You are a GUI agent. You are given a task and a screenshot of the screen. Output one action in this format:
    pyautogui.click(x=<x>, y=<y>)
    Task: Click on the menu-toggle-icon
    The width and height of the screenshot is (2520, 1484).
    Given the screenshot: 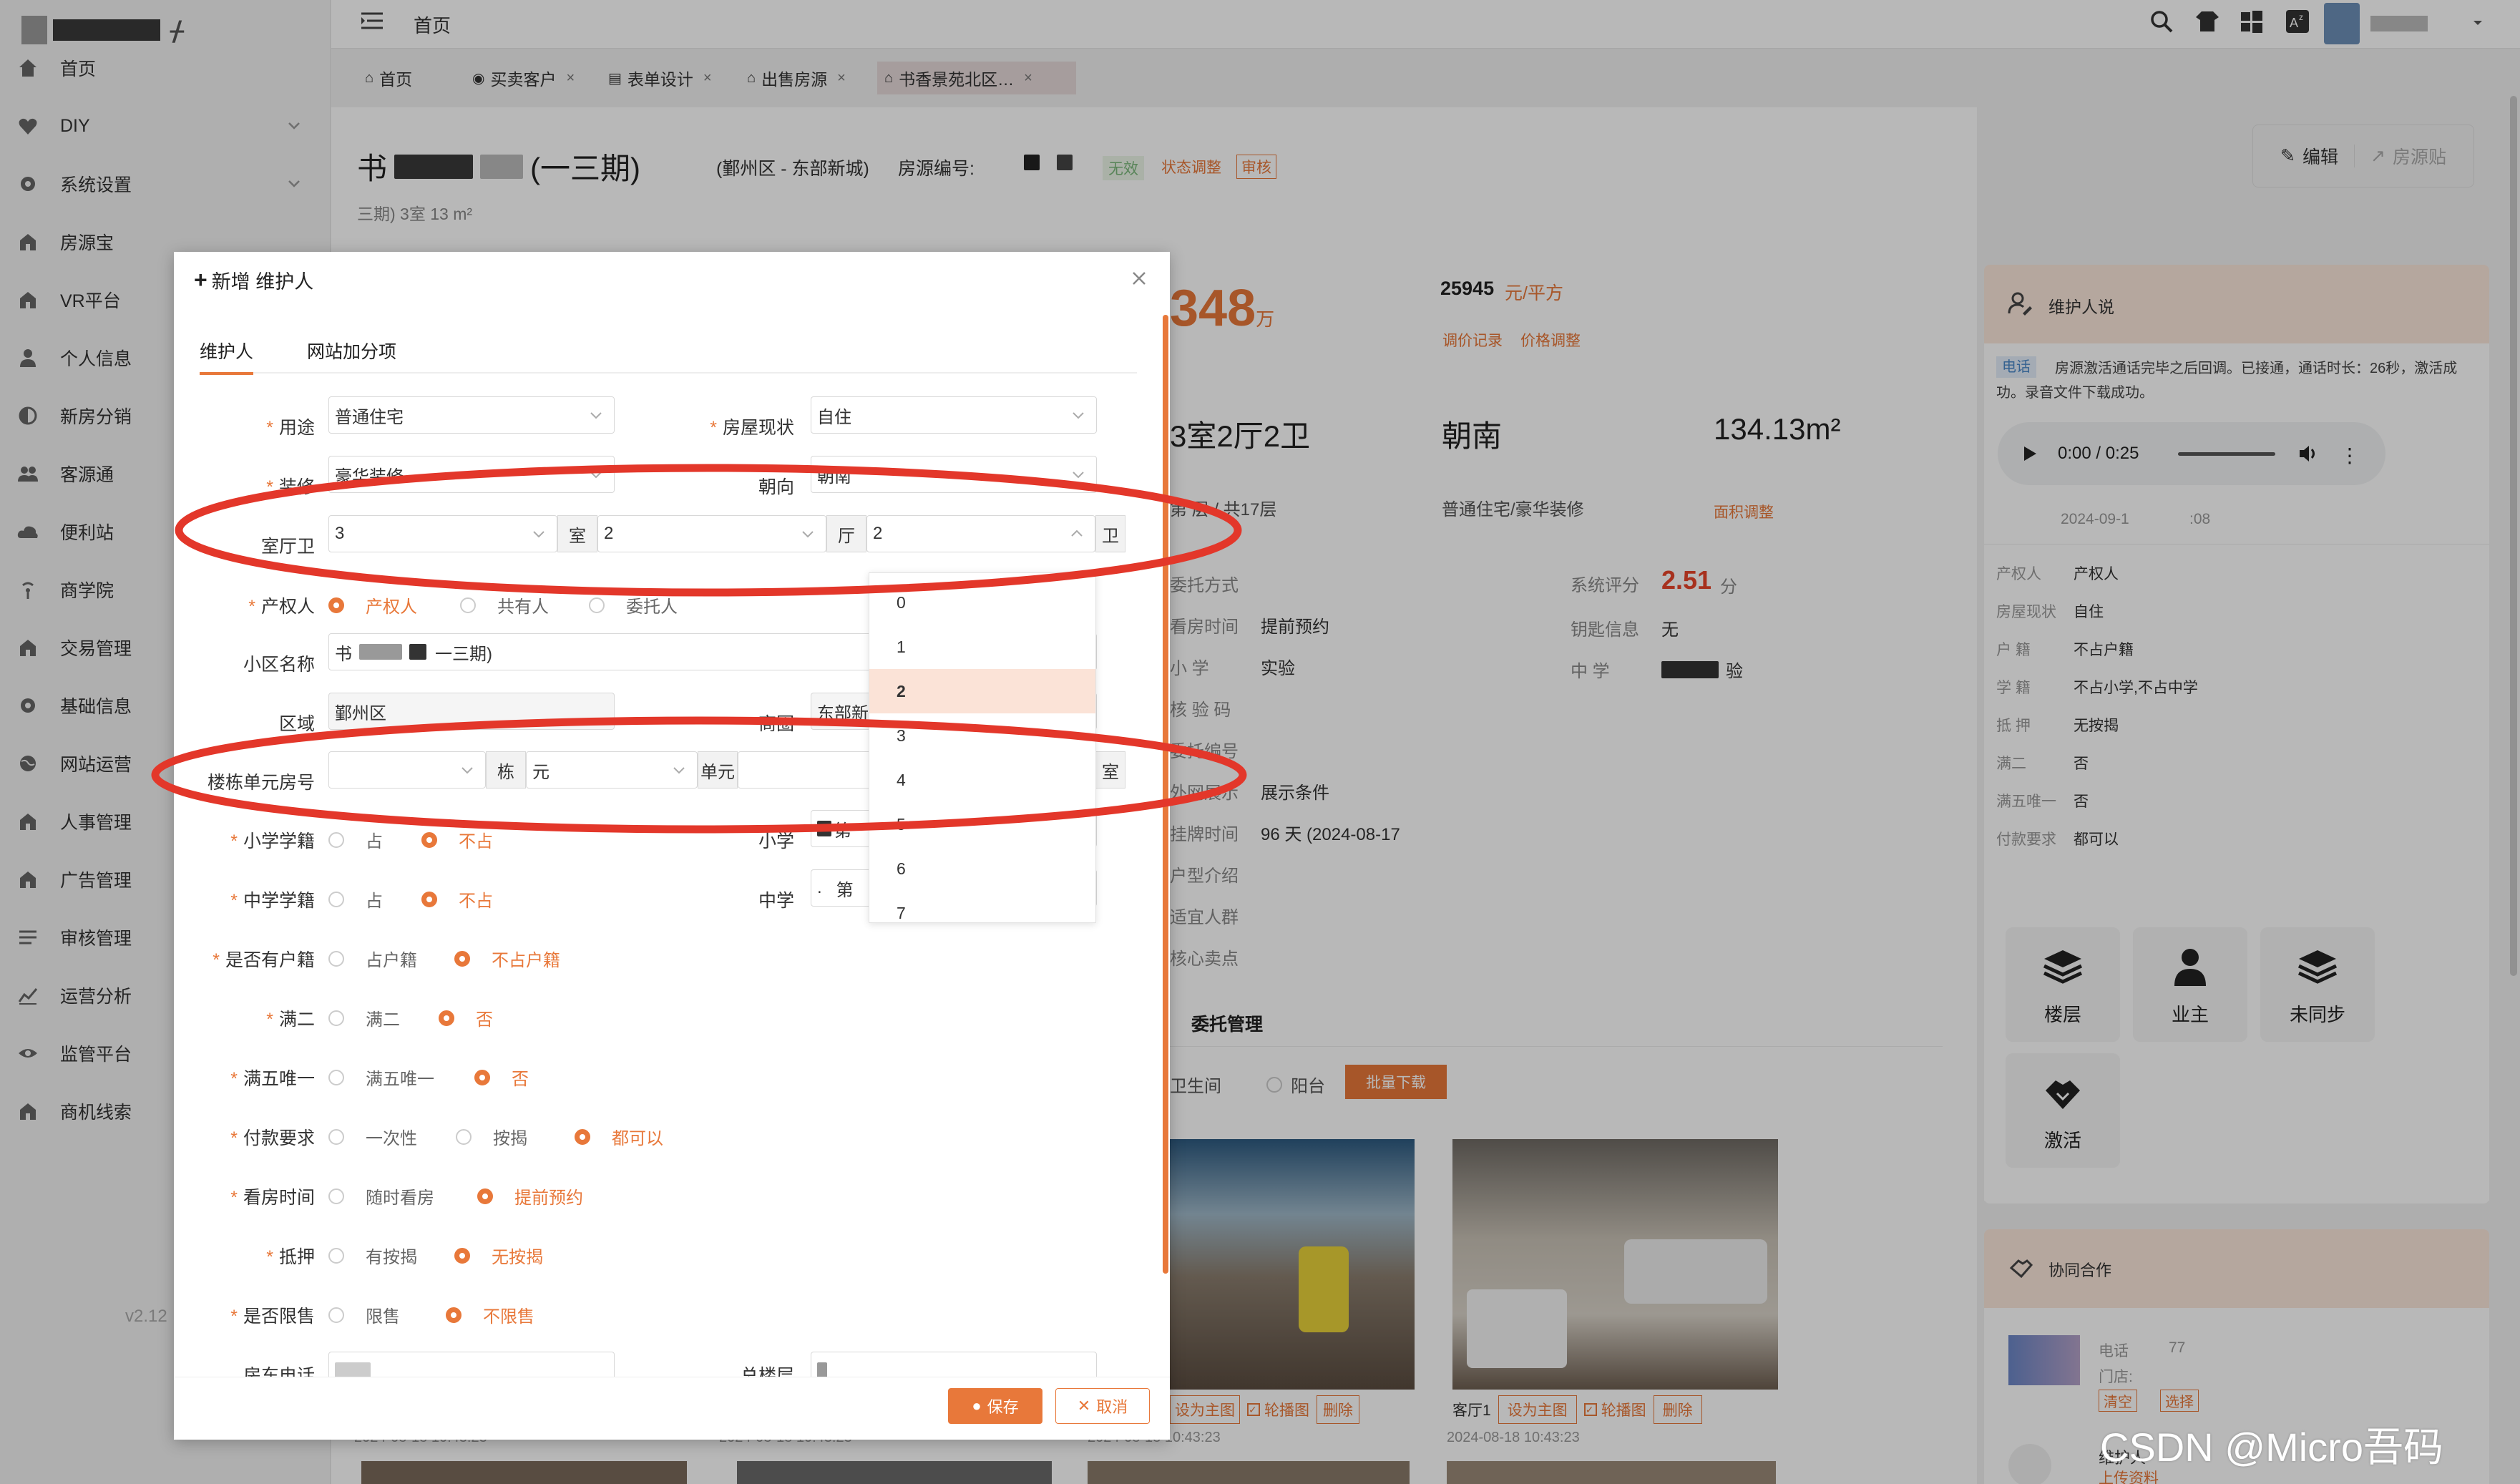 What is the action you would take?
    pyautogui.click(x=372, y=20)
    